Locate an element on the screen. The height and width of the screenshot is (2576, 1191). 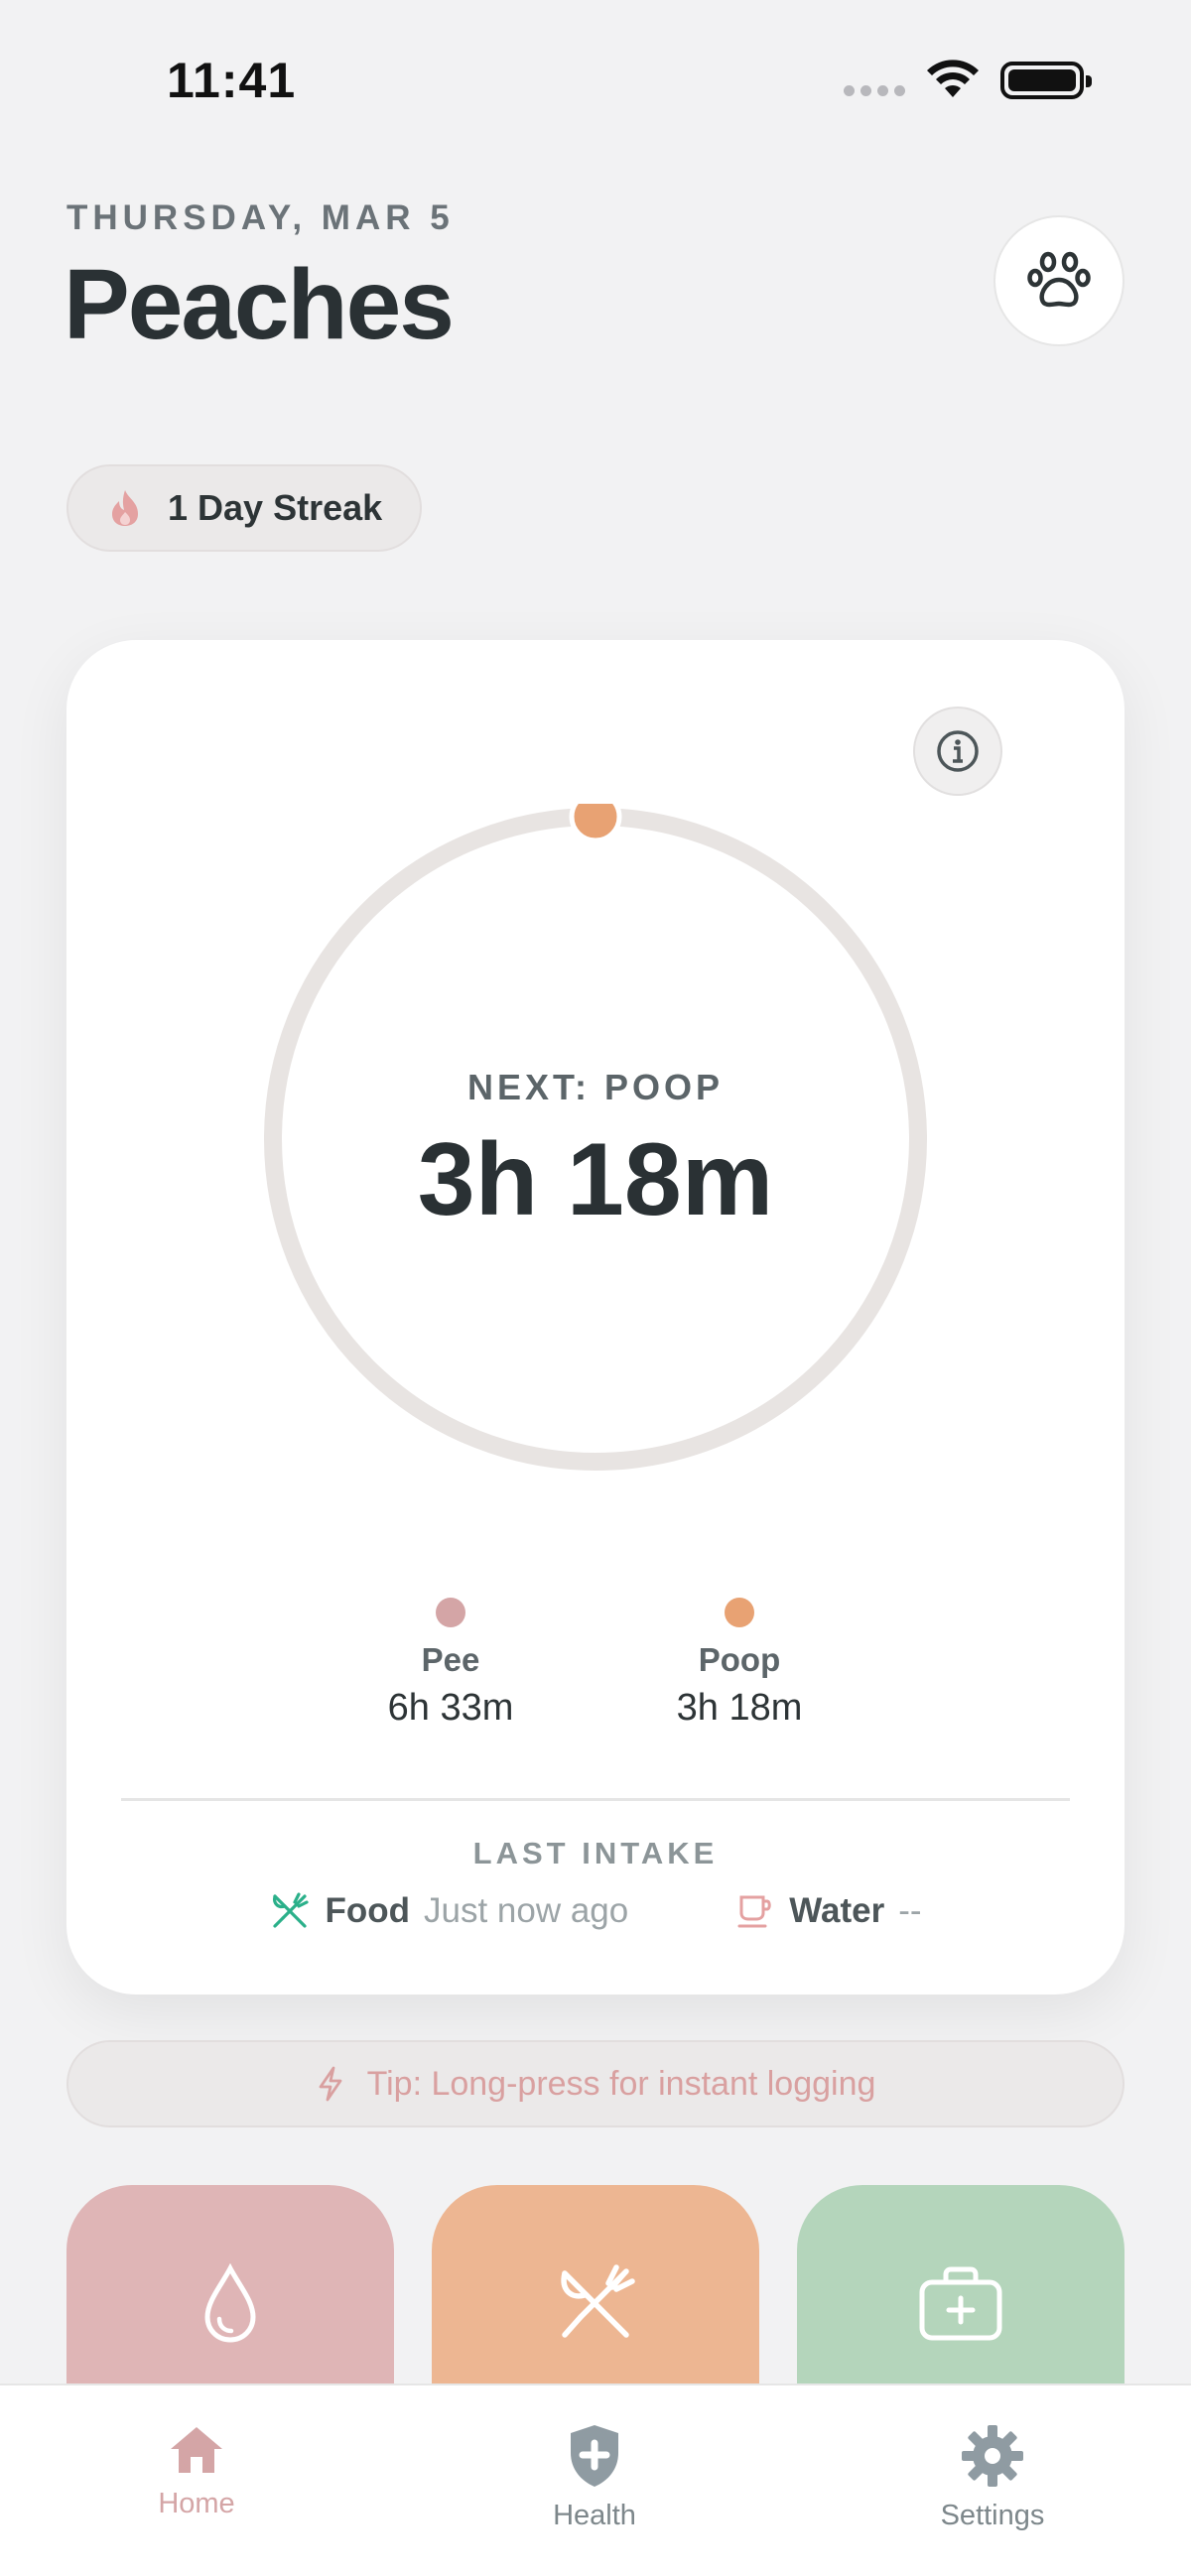
pee-dot is located at coordinates (450, 1613).